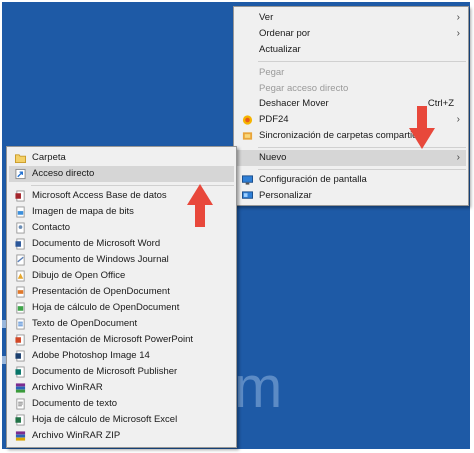 The width and height of the screenshot is (474, 453). What do you see at coordinates (351, 34) in the screenshot?
I see `menu-item-ordenar-por: Ordenar por ›` at bounding box center [351, 34].